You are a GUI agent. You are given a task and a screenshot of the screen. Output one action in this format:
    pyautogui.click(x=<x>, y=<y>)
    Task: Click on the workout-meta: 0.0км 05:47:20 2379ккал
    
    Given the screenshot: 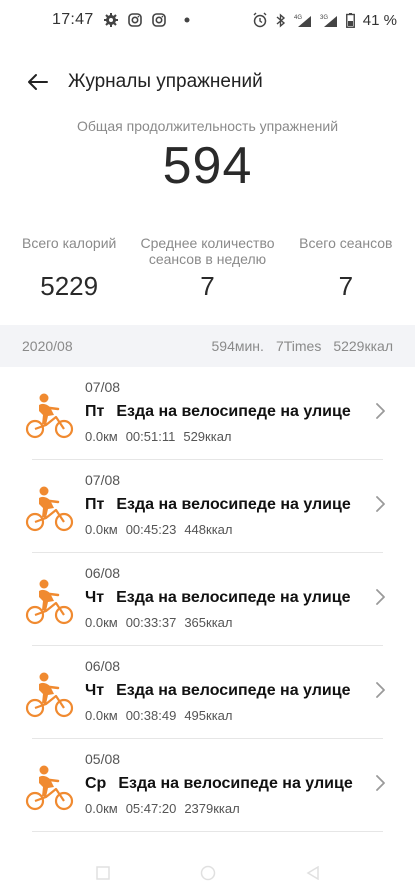 What is the action you would take?
    pyautogui.click(x=166, y=808)
    